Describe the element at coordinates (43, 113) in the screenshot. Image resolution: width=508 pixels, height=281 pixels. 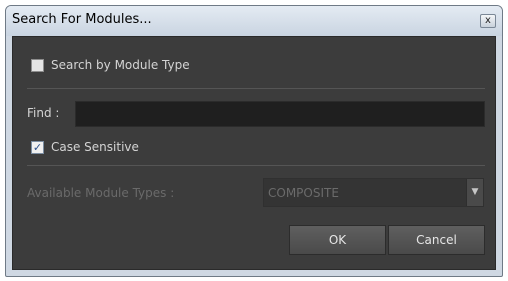
I see `find-label: Find :` at that location.